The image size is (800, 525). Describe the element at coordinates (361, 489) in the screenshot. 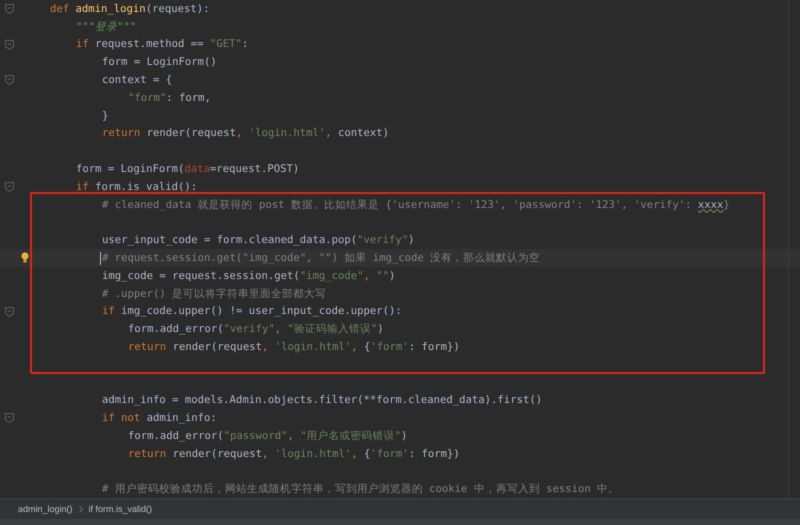

I see `code-line: # 用户密码校验成功后，网站生成随机字符串，写到用户浏览器的 cookie 中，再写入到 session 中。` at that location.